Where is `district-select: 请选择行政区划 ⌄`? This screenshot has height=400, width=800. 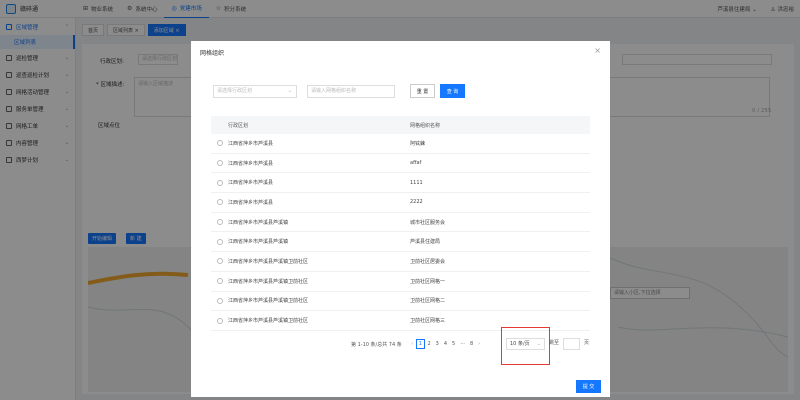
district-select: 请选择行政区划 ⌄ is located at coordinates (255, 91).